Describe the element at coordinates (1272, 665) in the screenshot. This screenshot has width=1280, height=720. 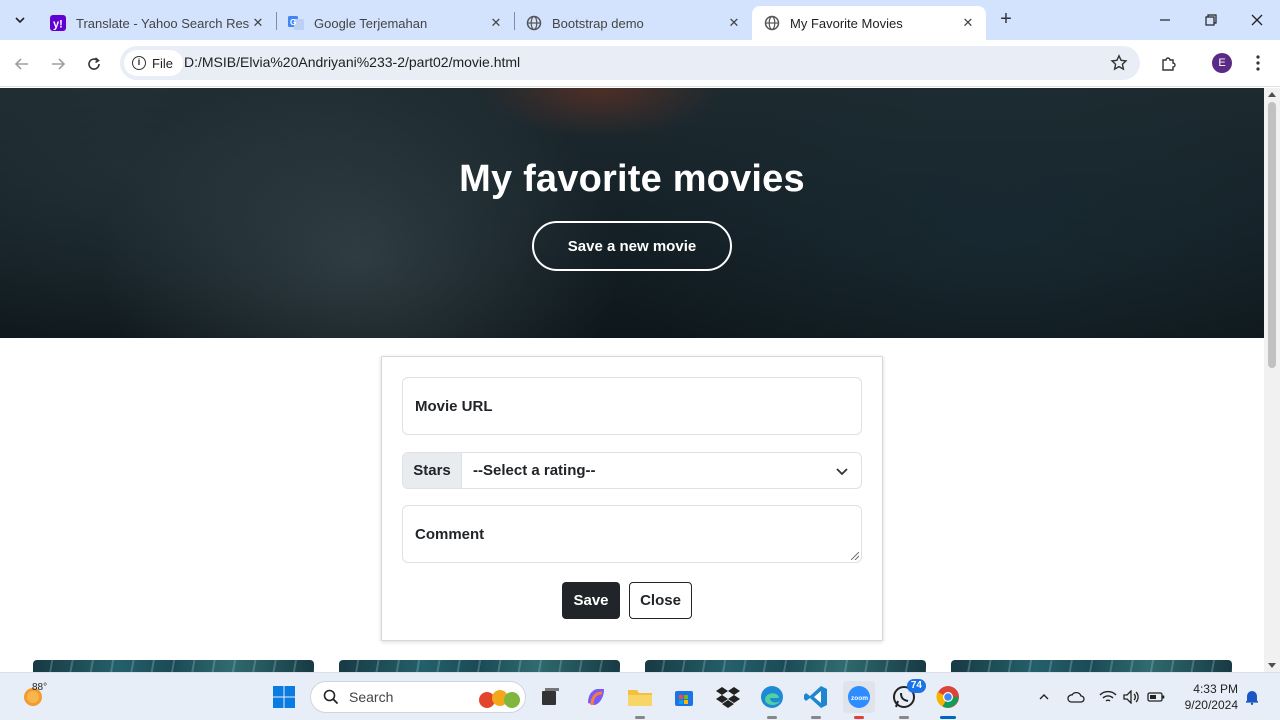
I see `scroll-down-arrow-icon` at that location.